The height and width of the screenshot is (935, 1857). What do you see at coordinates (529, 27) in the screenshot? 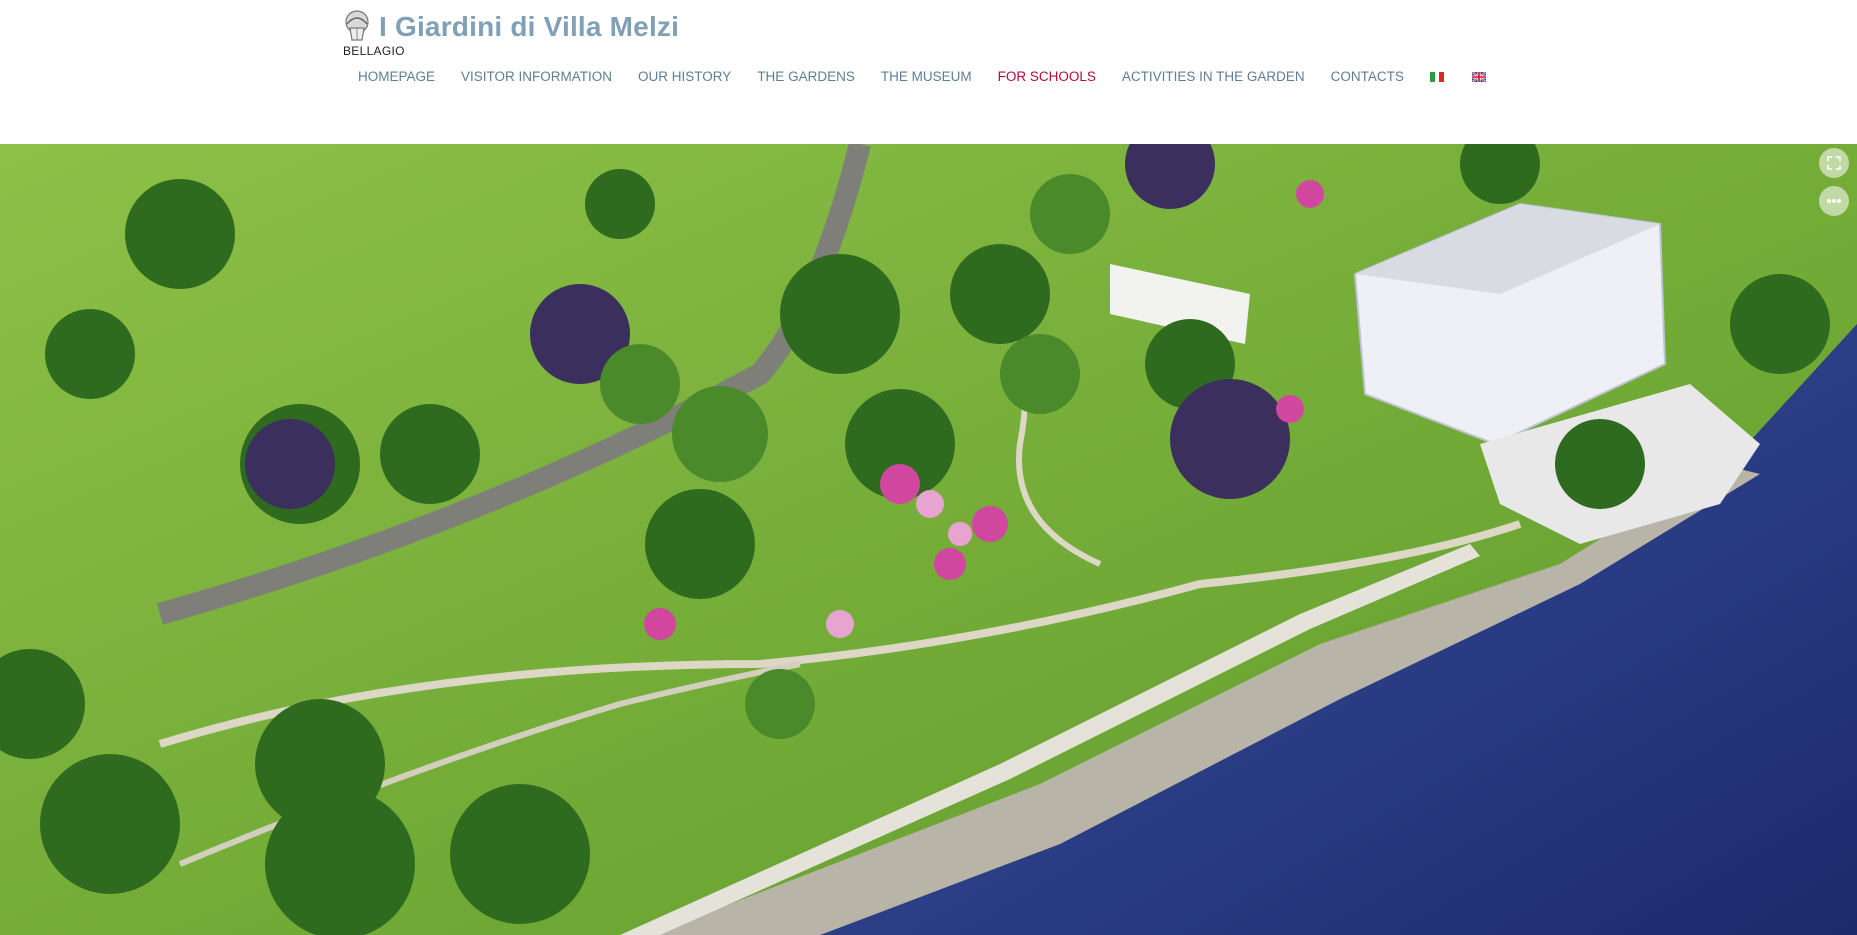
I see `site-title: I Giardini di Villa Melzi` at bounding box center [529, 27].